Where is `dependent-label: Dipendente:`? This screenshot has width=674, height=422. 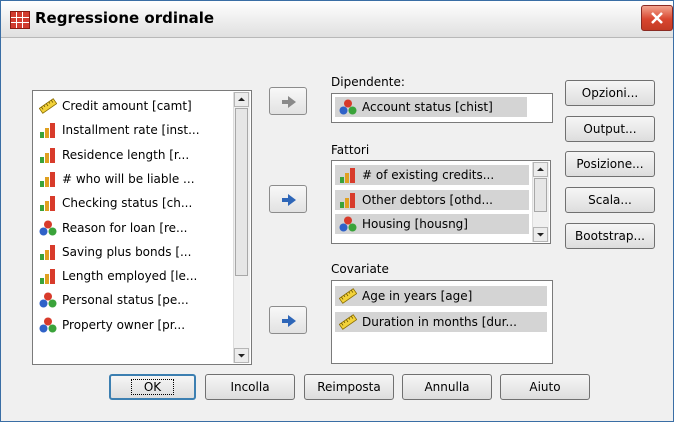 dependent-label: Dipendente: is located at coordinates (368, 82).